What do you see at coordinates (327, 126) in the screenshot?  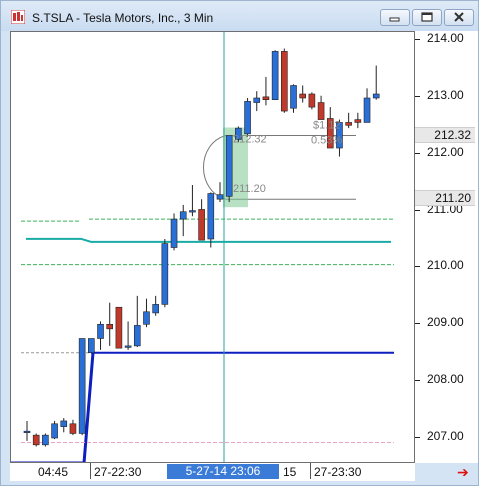 I see `measure-change-label: $1.12` at bounding box center [327, 126].